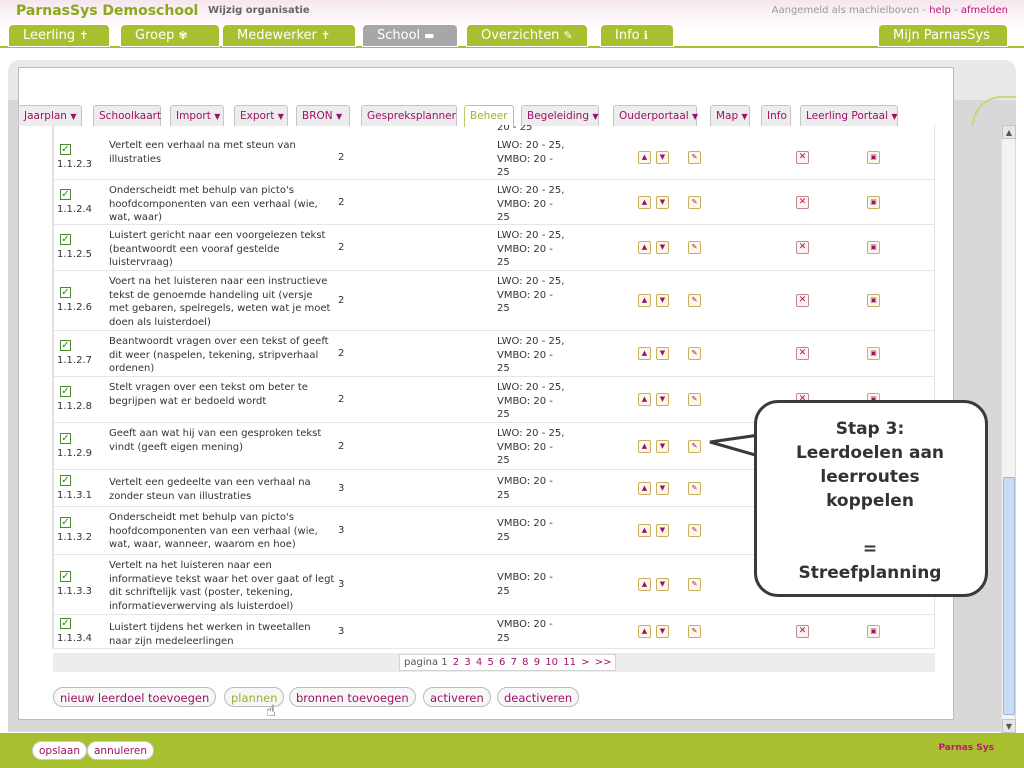 This screenshot has width=1024, height=768. I want to click on subtab-ouderportaal: Ouderportaal ▼, so click(655, 115).